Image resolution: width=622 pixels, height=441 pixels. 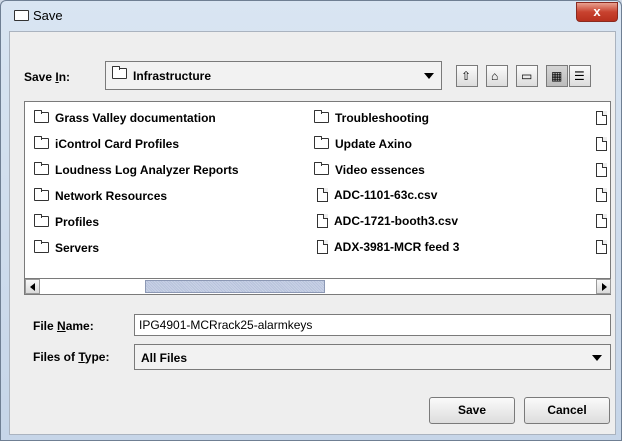 I want to click on up-one-level-button: ⇧, so click(x=467, y=76).